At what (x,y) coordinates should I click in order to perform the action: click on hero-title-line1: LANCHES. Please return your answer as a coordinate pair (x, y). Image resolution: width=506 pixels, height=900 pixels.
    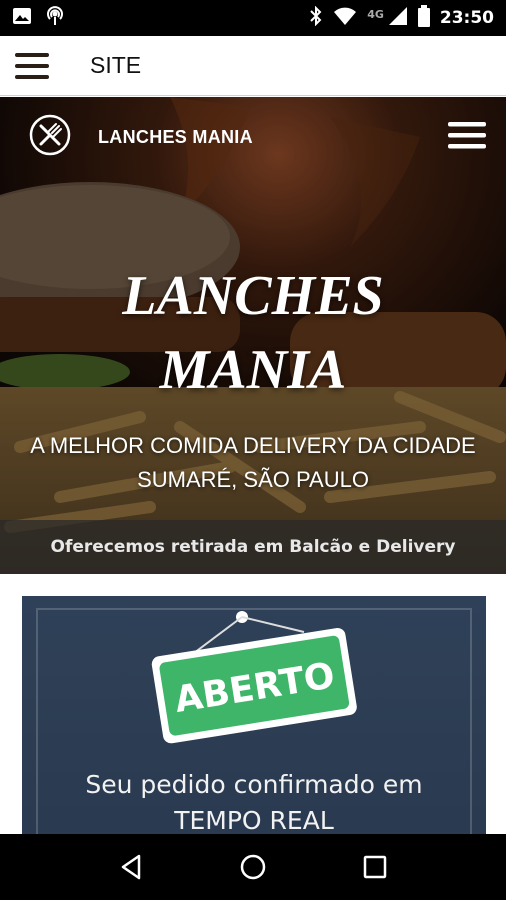
    Looking at the image, I should click on (253, 296).